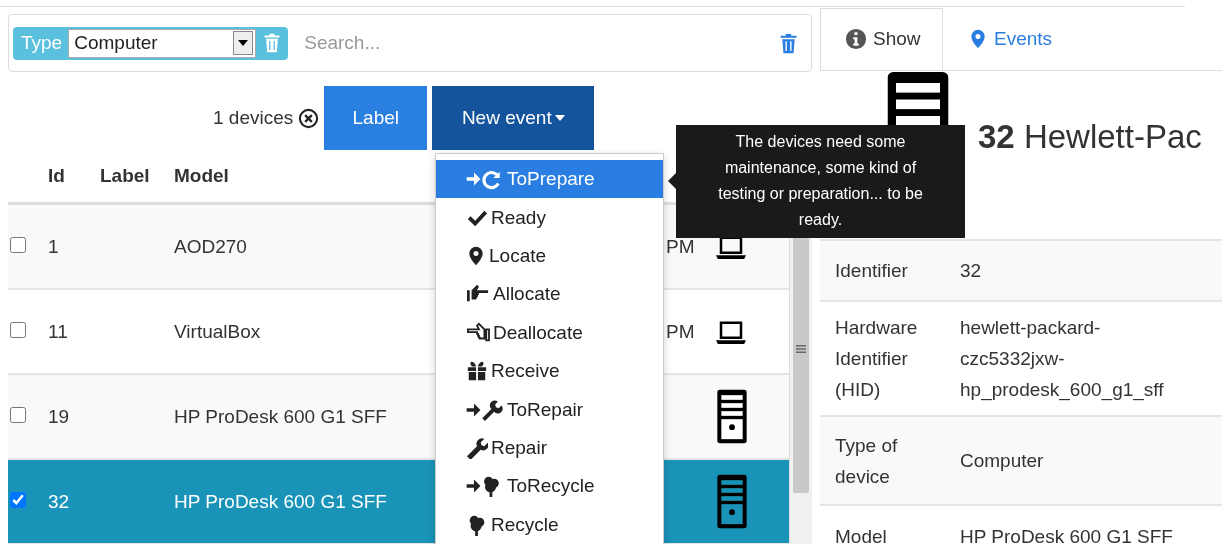  I want to click on model-cell: VirtualBox, so click(217, 331).